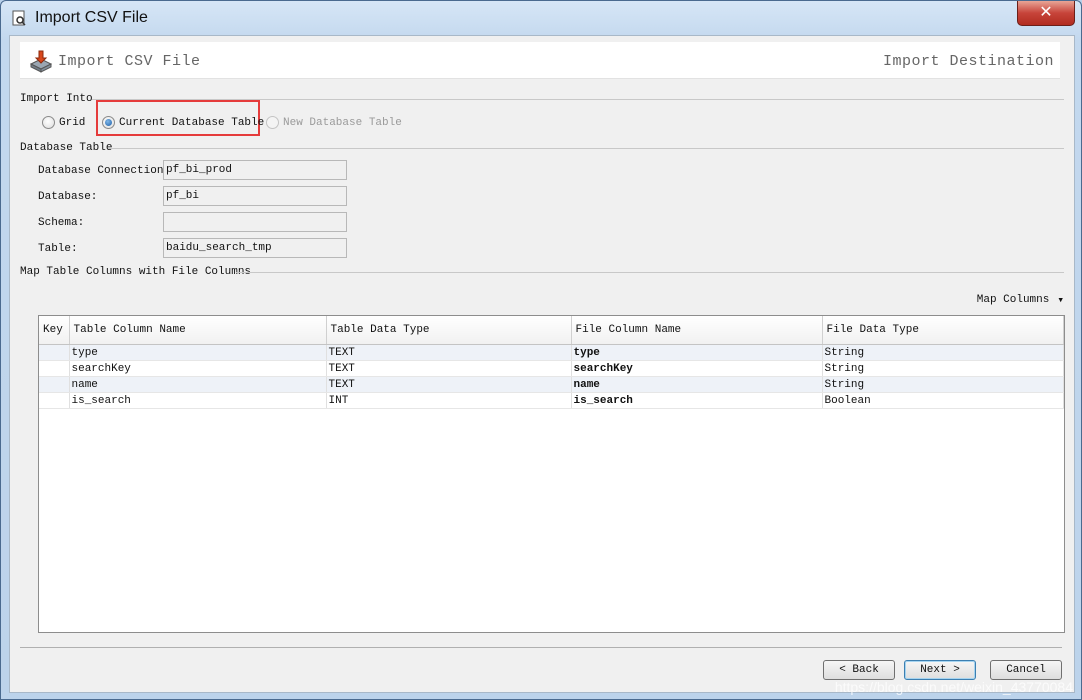 The width and height of the screenshot is (1082, 700). What do you see at coordinates (968, 61) in the screenshot?
I see `step-title: Import Destination` at bounding box center [968, 61].